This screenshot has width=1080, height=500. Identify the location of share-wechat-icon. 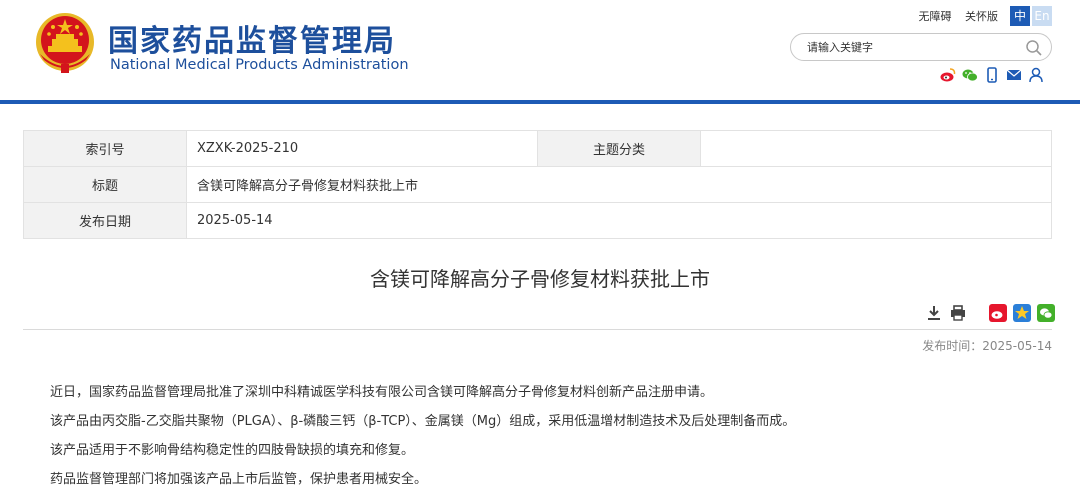
(1046, 313).